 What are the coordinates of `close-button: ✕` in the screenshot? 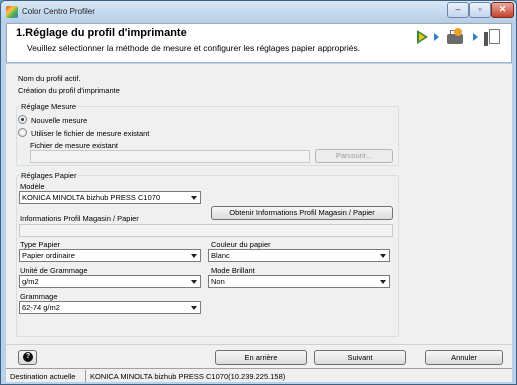 It's located at (502, 10).